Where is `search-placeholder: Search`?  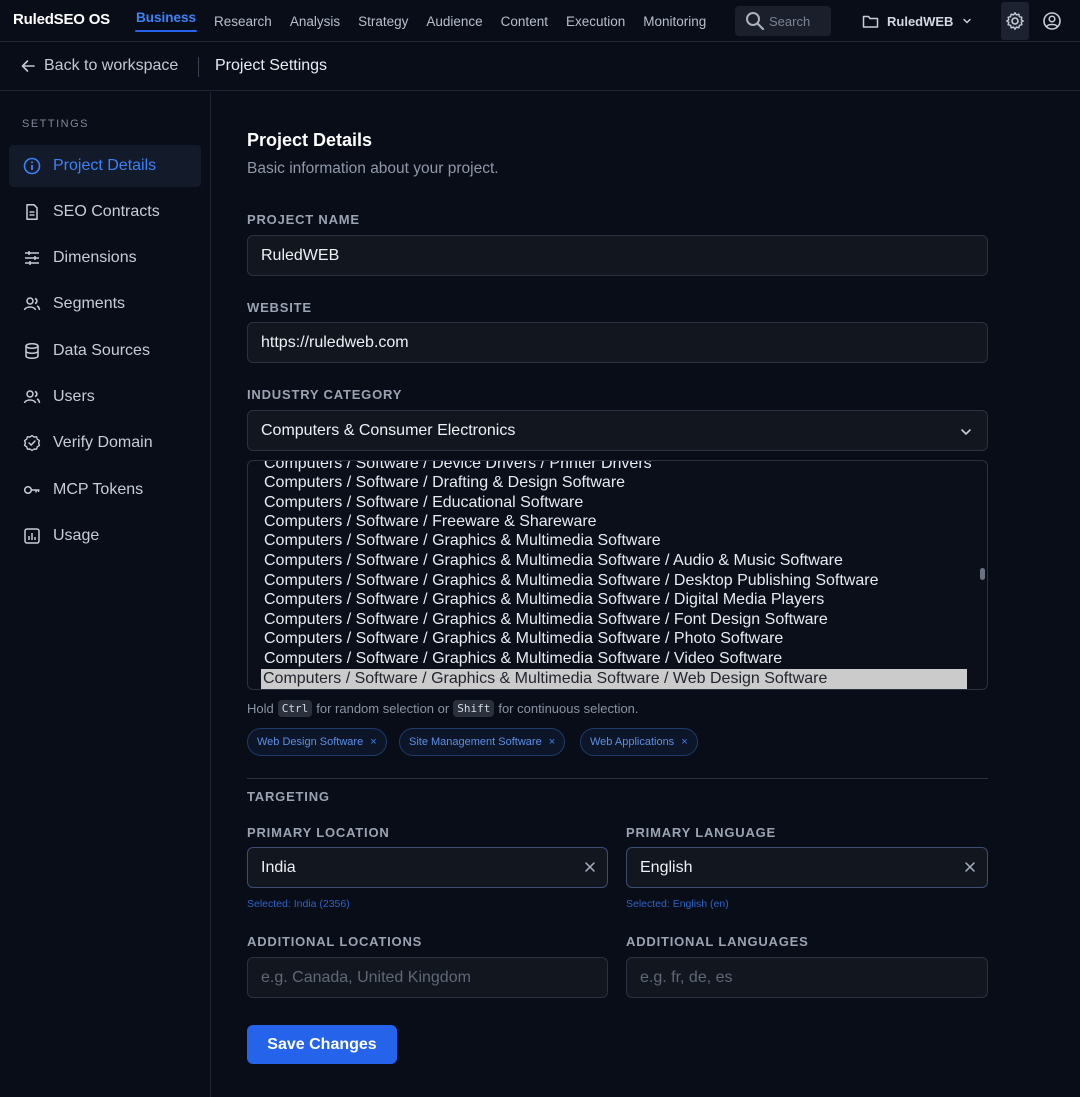
search-placeholder: Search is located at coordinates (790, 21).